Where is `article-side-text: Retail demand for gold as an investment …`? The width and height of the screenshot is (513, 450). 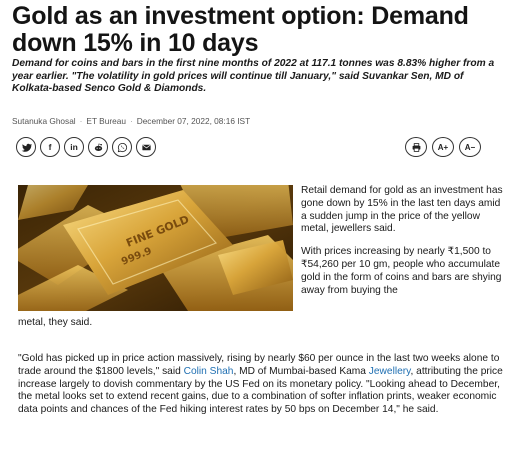
article-side-text: Retail demand for gold as an investment … is located at coordinates (404, 246).